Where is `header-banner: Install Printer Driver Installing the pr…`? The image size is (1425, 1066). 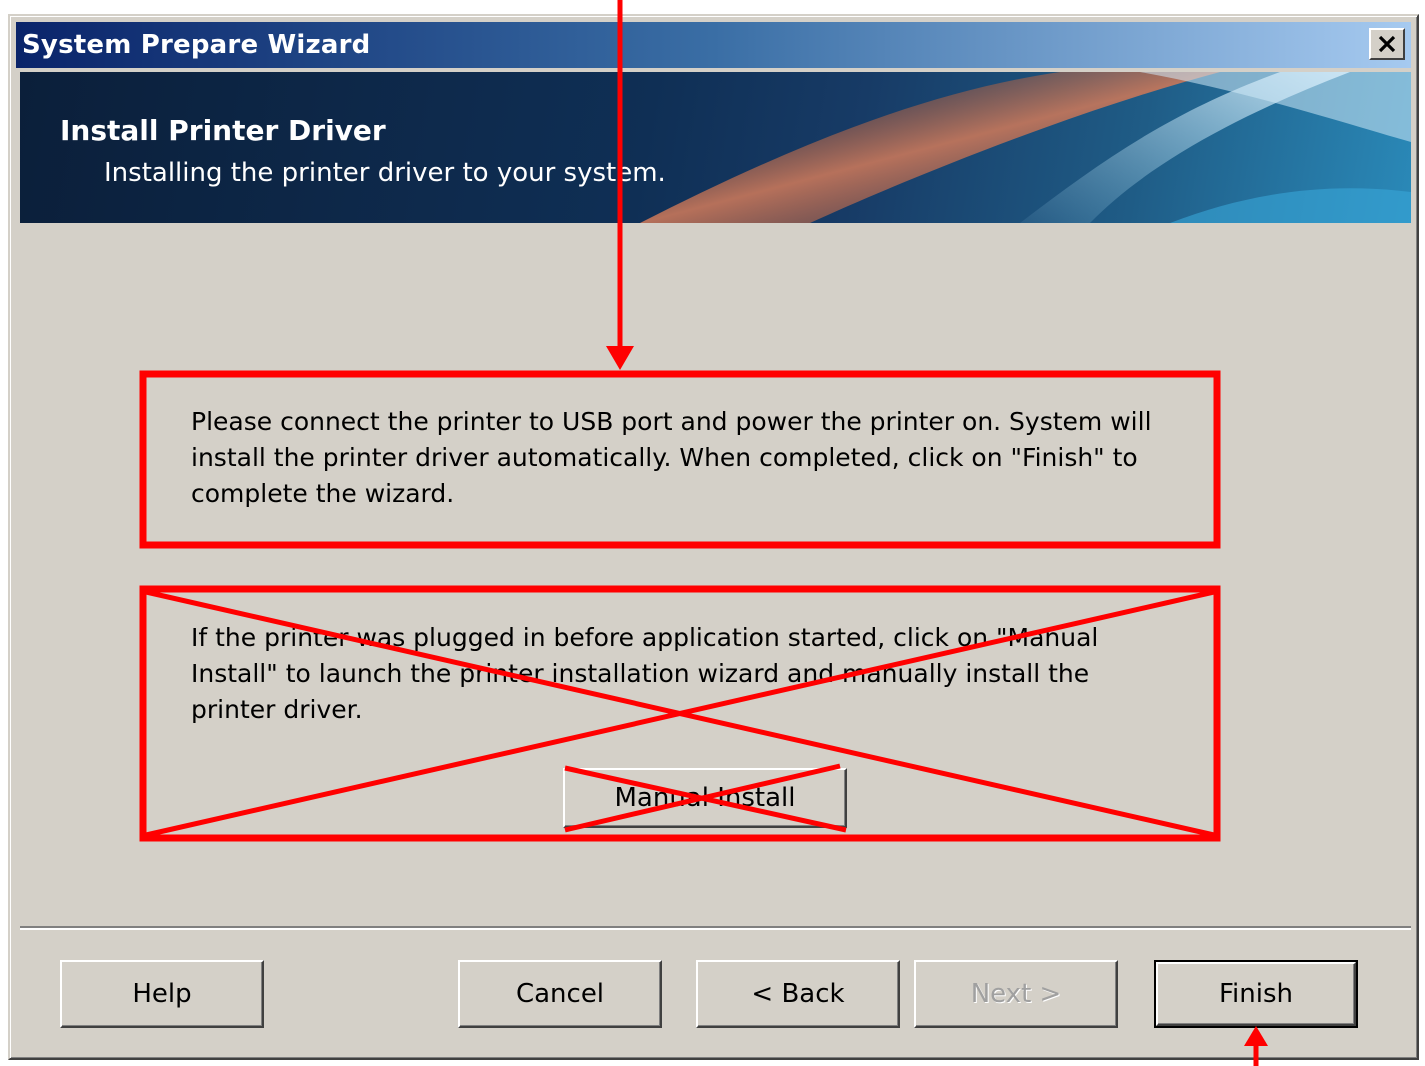
header-banner: Install Printer Driver Installing the pr… is located at coordinates (715, 147).